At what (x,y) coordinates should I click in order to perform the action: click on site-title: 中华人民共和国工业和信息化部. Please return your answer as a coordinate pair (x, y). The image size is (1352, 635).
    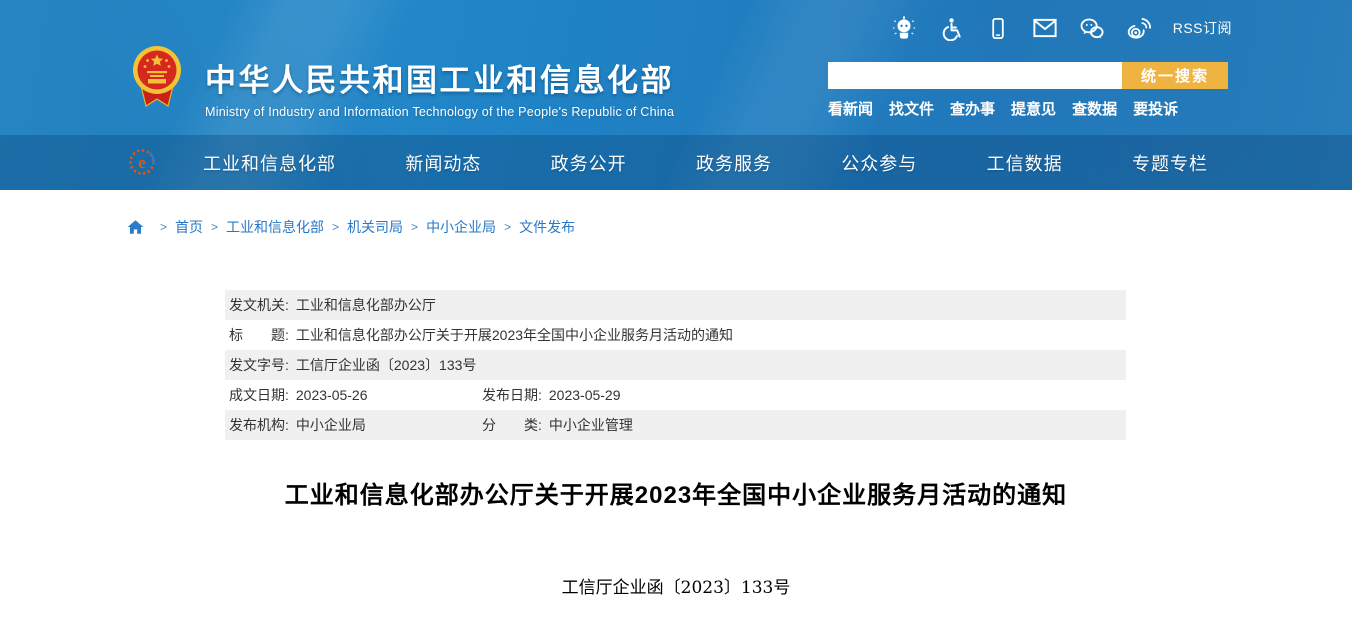
    Looking at the image, I should click on (439, 80).